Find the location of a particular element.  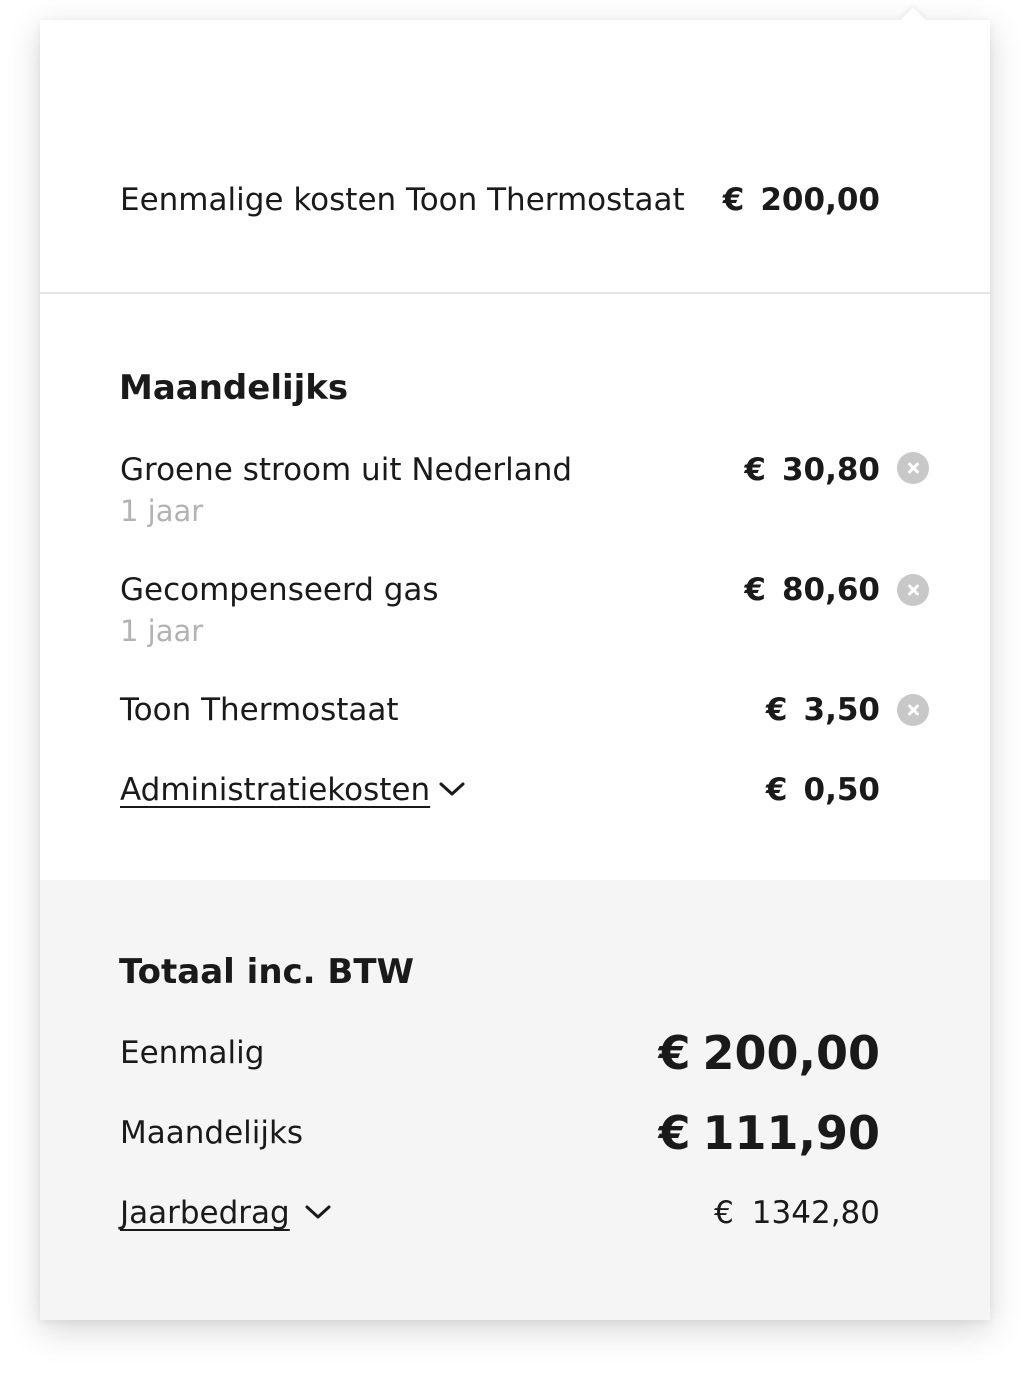

one-time-cost-amount: €200,00 is located at coordinates (801, 200).